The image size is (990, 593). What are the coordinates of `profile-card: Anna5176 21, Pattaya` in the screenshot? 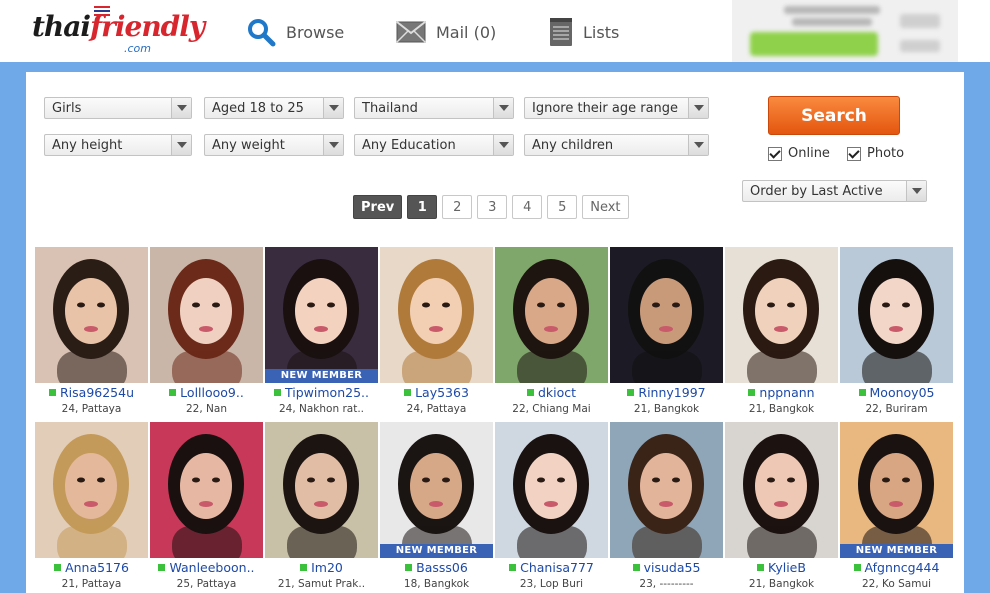 It's located at (92, 507).